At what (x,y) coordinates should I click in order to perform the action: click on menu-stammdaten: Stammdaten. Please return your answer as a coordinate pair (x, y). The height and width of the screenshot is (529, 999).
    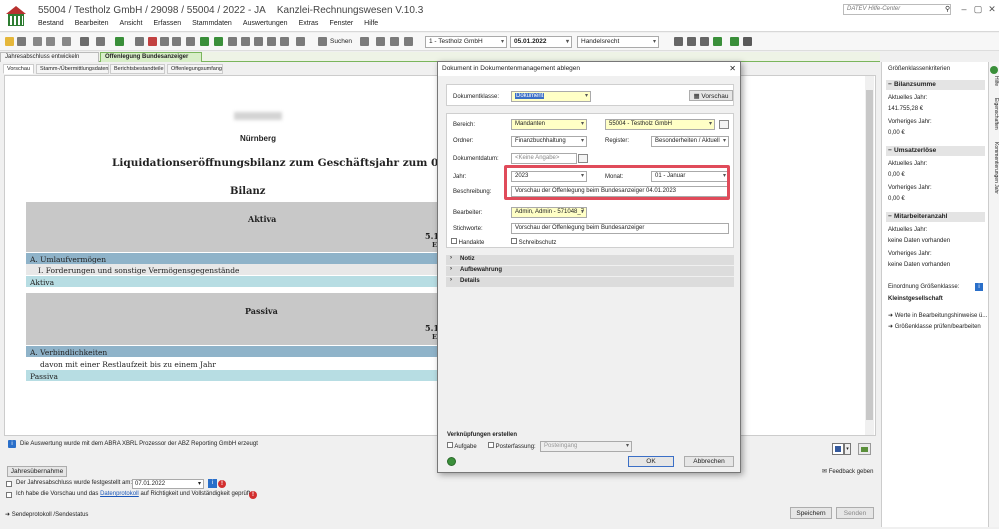
    Looking at the image, I should click on (212, 23).